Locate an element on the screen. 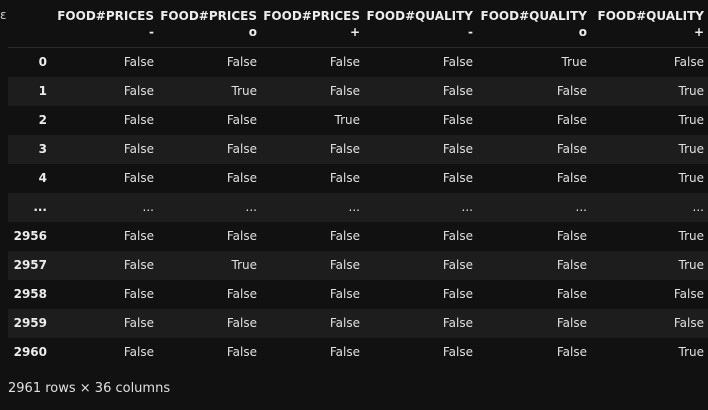 The width and height of the screenshot is (708, 410). table-row: 2957 False True False False False True is located at coordinates (358, 265).